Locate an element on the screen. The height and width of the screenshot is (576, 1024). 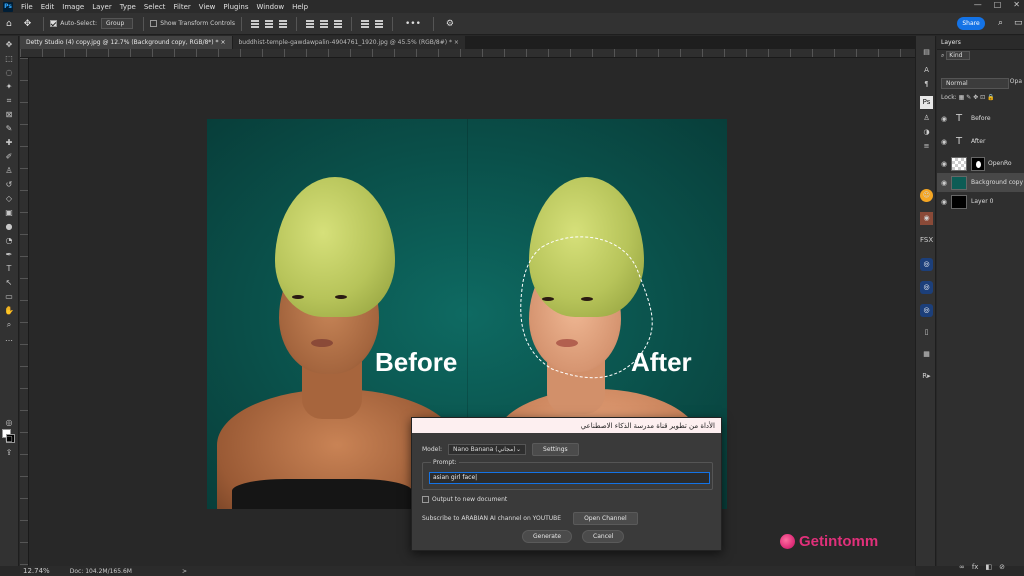
magic-wand-icon: ✦ is located at coordinates (9, 87).